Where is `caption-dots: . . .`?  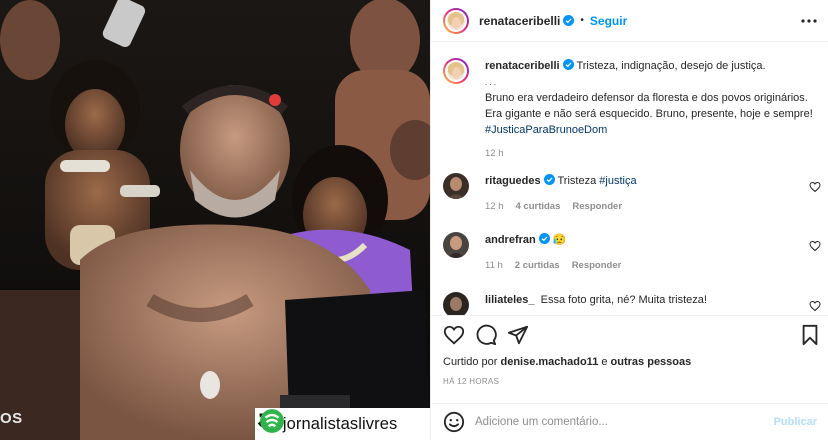 caption-dots: . . . is located at coordinates (491, 82).